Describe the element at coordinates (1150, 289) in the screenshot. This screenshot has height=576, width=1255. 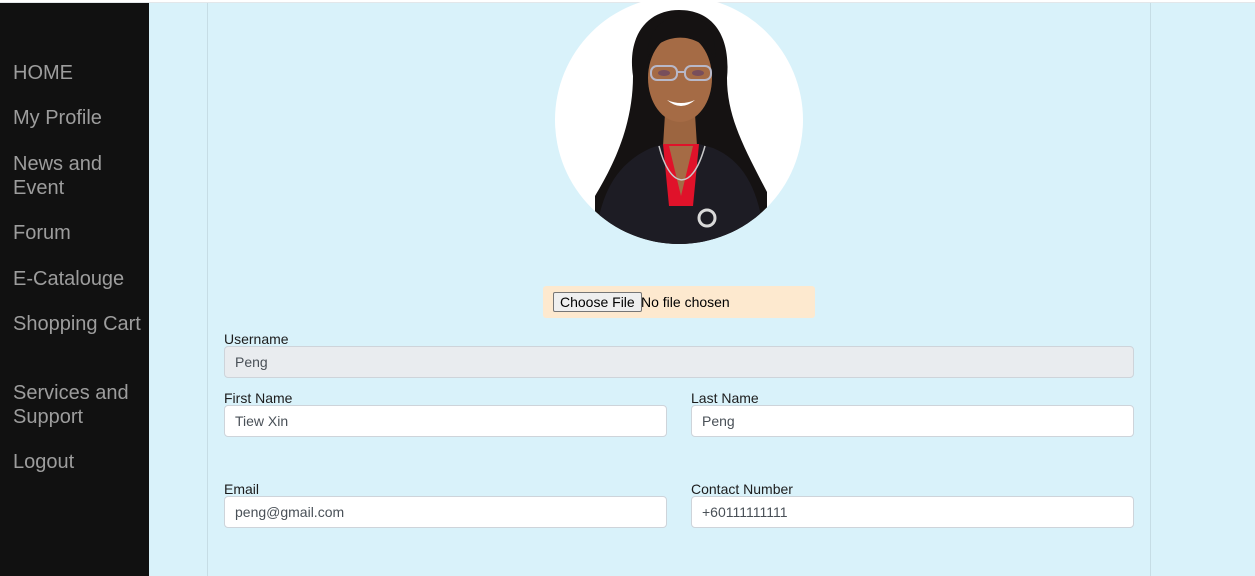
I see `container-right-border` at that location.